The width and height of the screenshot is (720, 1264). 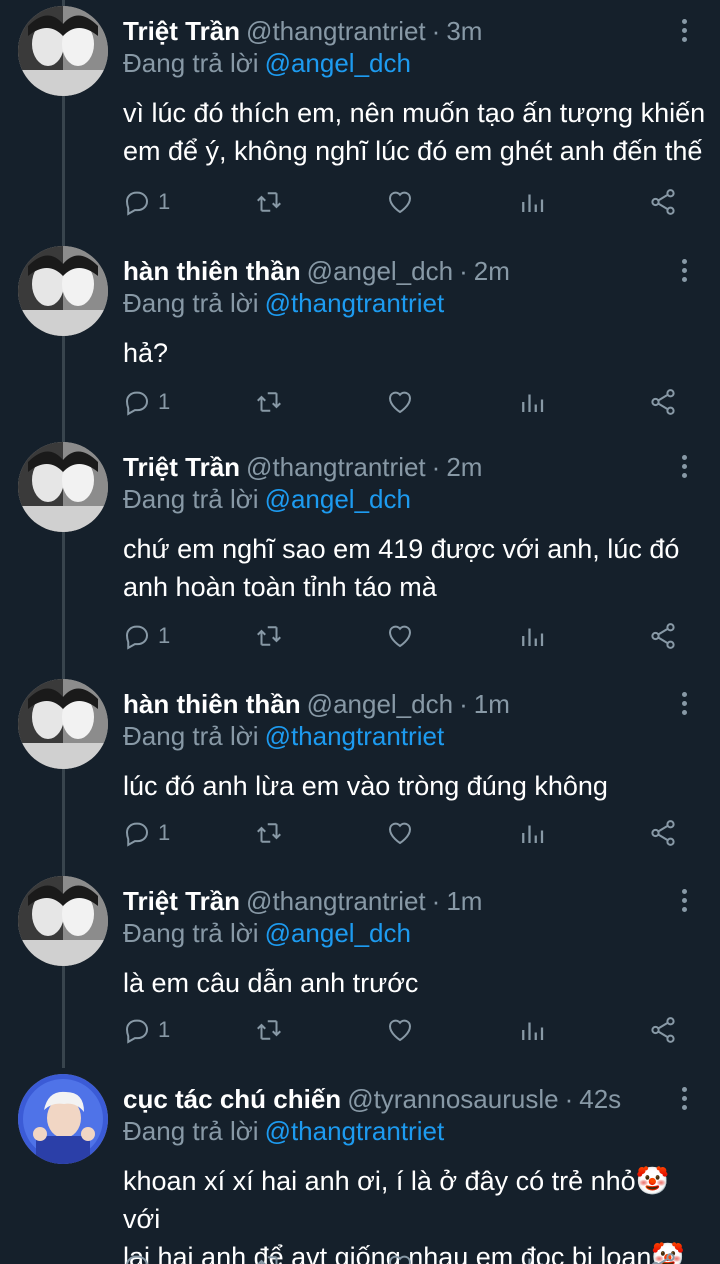 I want to click on user-handle: @tyrannosaurusle, so click(x=452, y=1099).